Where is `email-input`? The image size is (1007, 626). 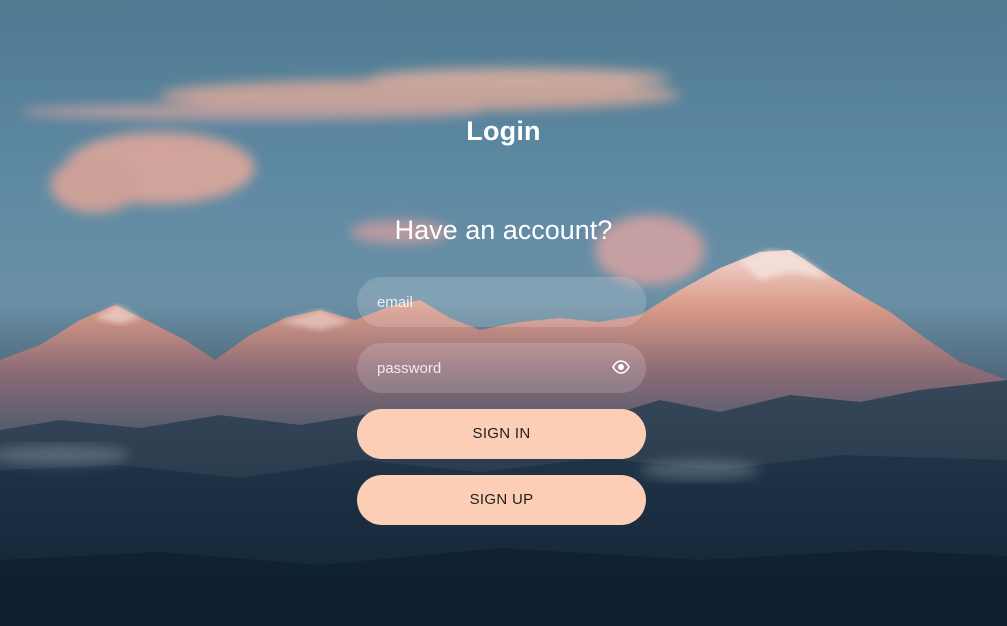 email-input is located at coordinates (501, 302).